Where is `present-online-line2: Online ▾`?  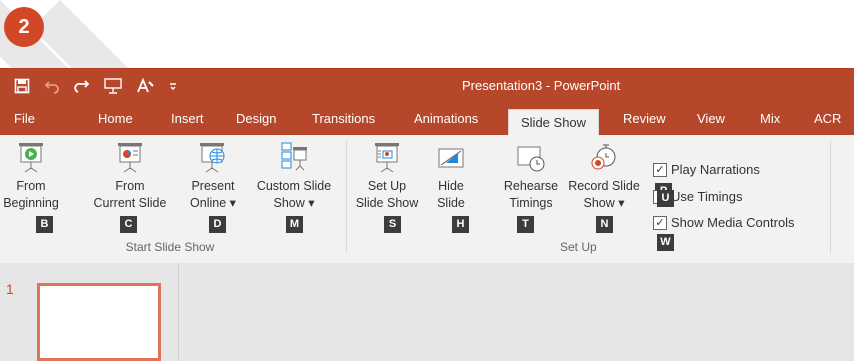
present-online-line2: Online ▾ is located at coordinates (213, 203).